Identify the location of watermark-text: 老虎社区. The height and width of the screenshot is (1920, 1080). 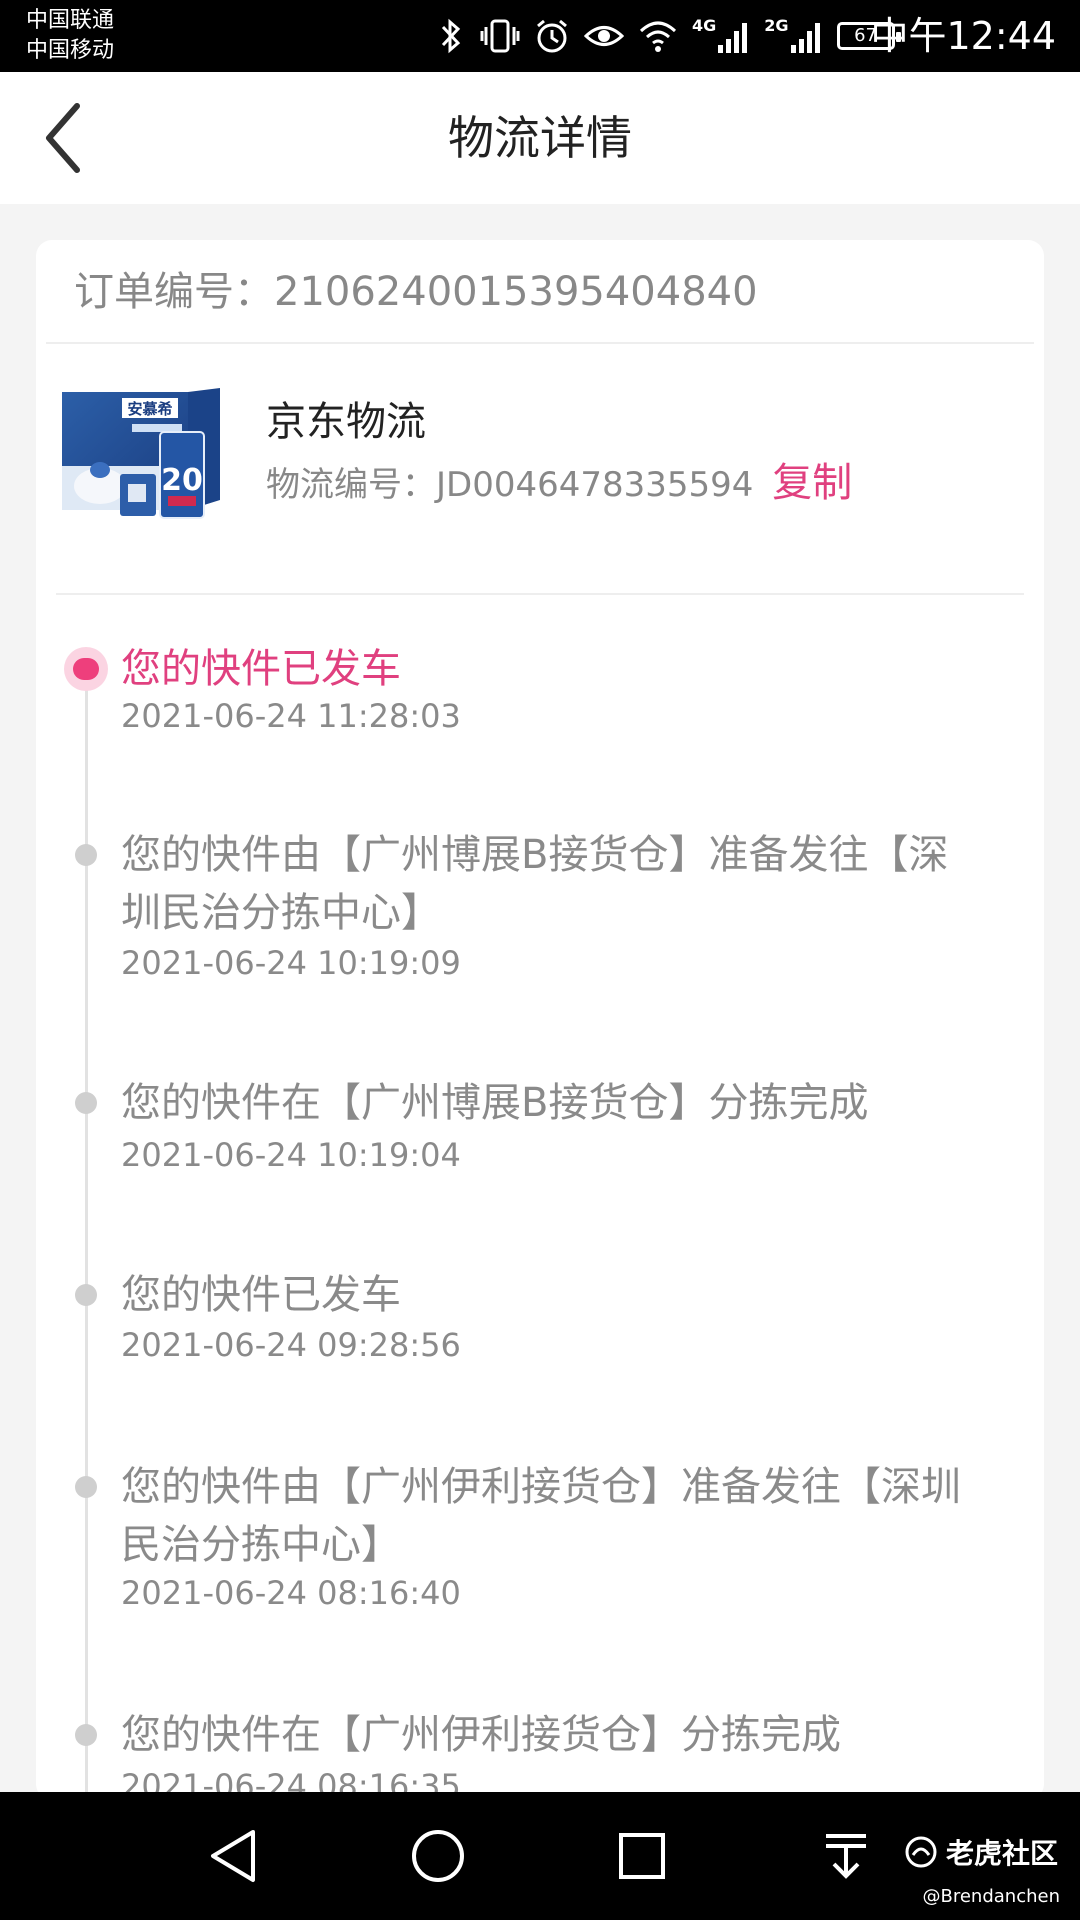
(1002, 1853).